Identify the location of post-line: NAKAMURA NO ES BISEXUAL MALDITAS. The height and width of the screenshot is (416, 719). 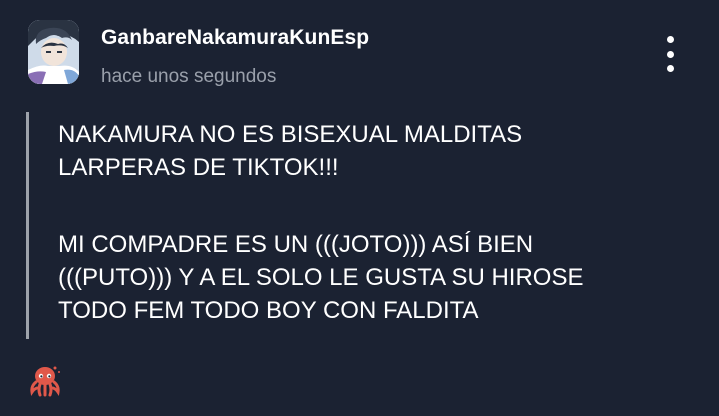
(290, 134).